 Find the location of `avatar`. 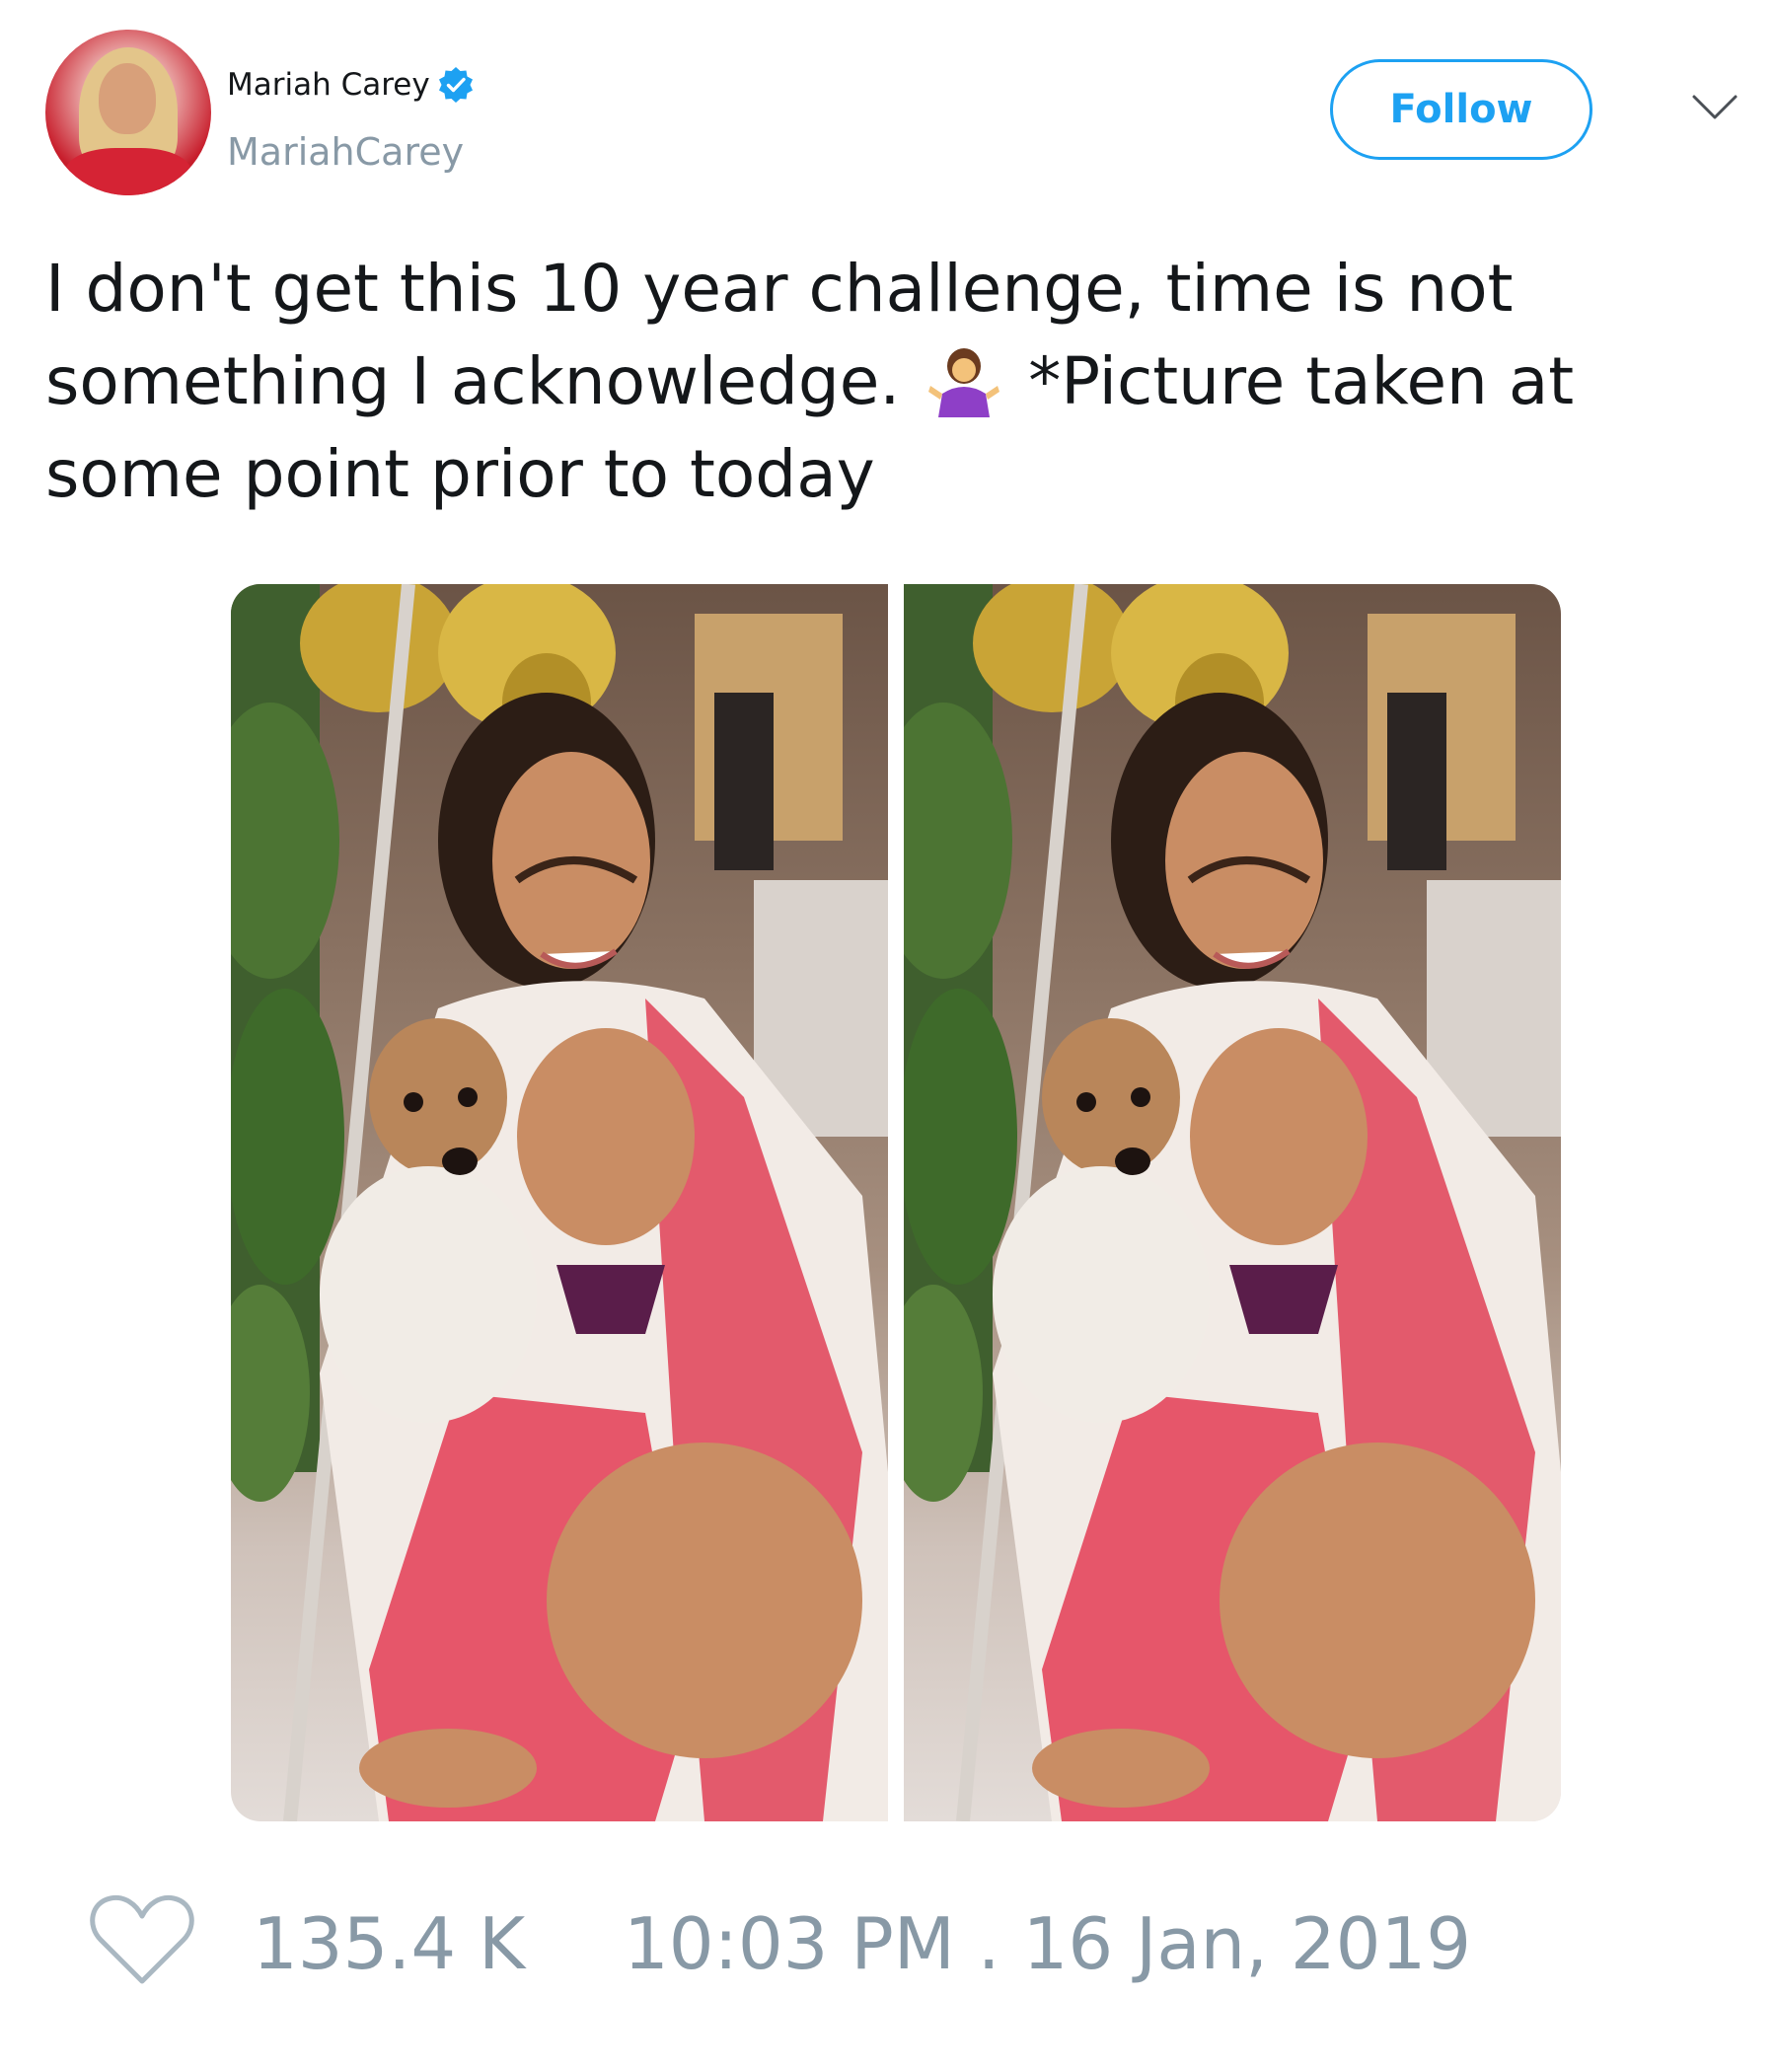

avatar is located at coordinates (128, 112).